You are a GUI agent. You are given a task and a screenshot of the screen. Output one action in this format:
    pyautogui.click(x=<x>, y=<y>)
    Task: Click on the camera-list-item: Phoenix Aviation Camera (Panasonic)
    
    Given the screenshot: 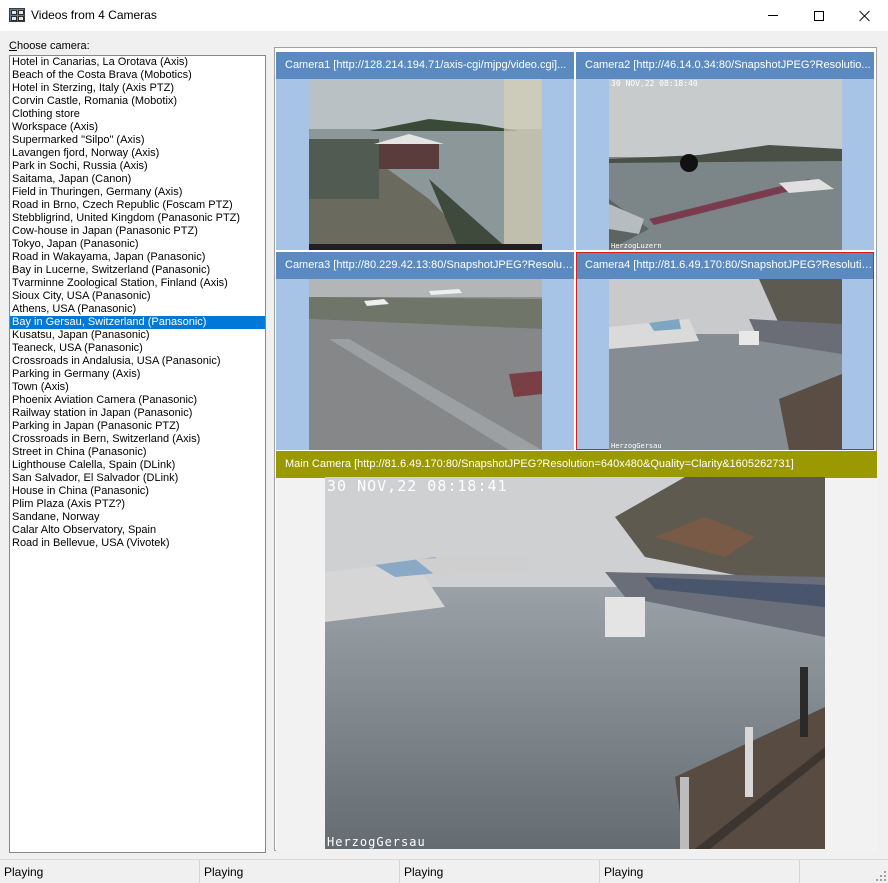 What is the action you would take?
    pyautogui.click(x=137, y=400)
    